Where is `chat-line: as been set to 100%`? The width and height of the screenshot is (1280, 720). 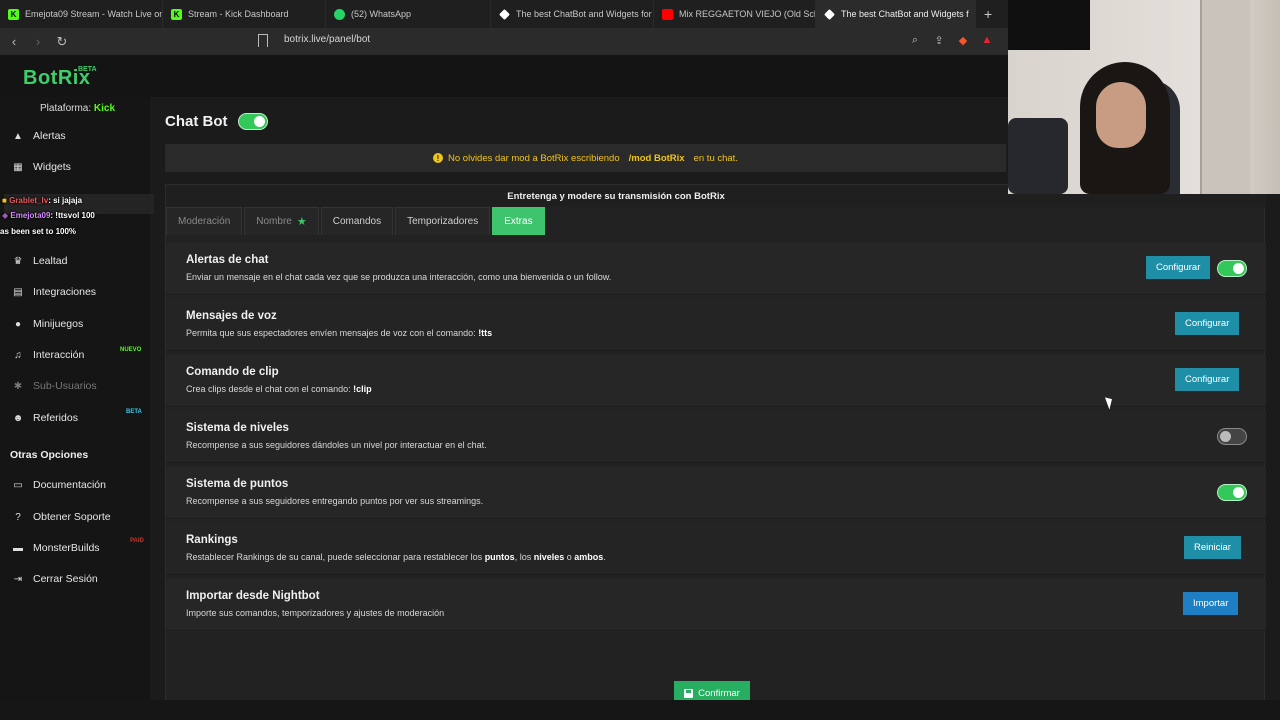 chat-line: as been set to 100% is located at coordinates (38, 231).